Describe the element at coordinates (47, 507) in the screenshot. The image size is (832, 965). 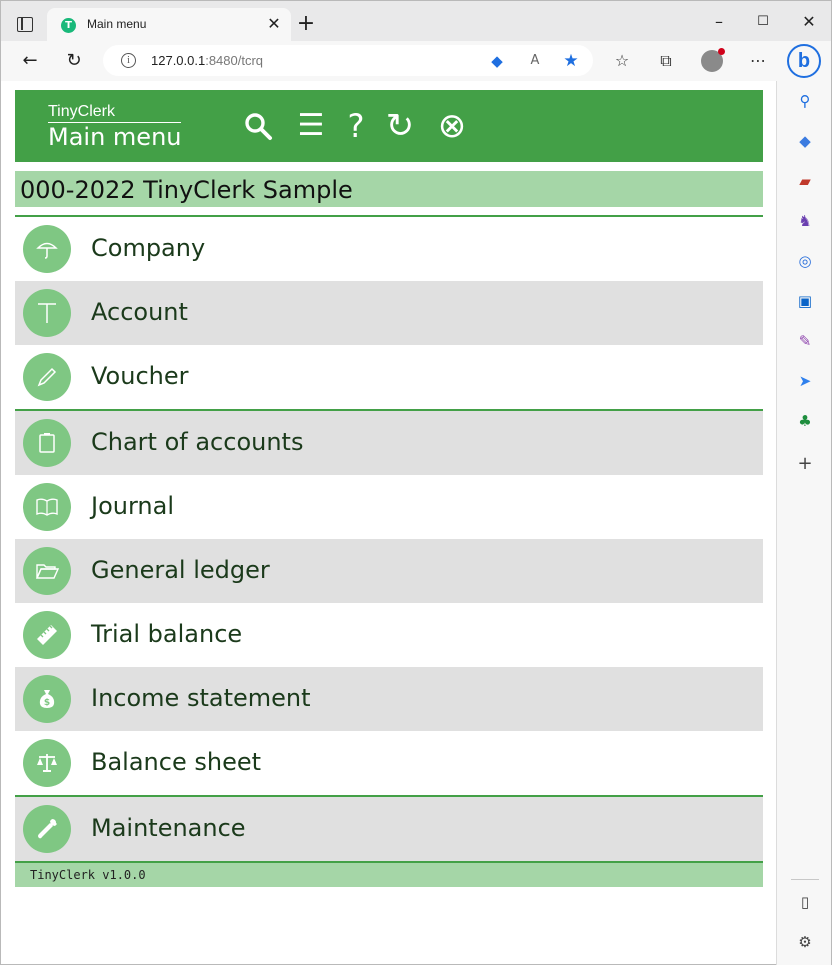
I see `book-icon` at that location.